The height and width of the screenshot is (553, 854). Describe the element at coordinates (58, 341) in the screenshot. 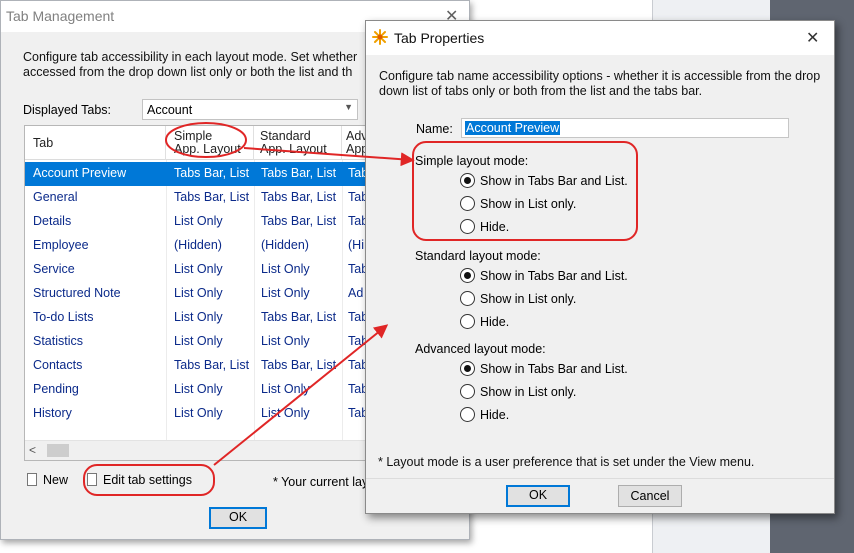

I see `cell-tab-name: Statistics` at that location.